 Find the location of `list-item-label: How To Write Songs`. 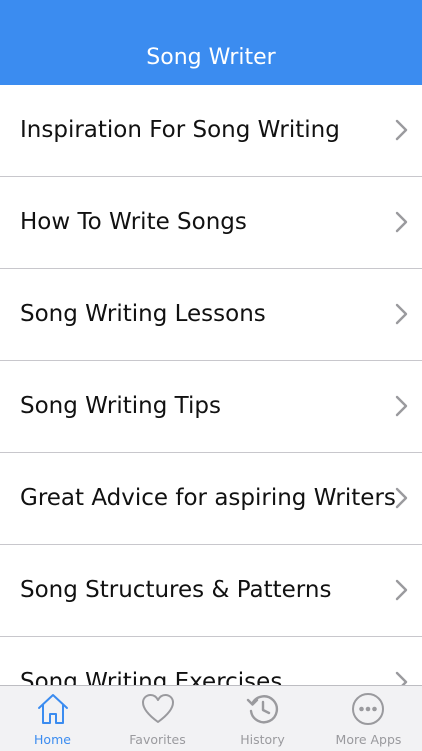

list-item-label: How To Write Songs is located at coordinates (133, 222).